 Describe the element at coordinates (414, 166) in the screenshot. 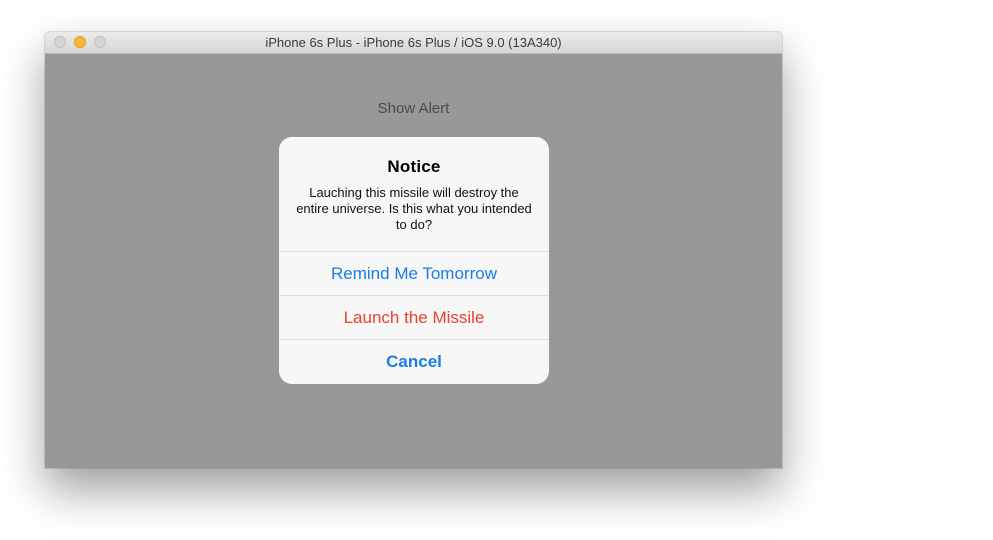

I see `alert-title: Notice` at that location.